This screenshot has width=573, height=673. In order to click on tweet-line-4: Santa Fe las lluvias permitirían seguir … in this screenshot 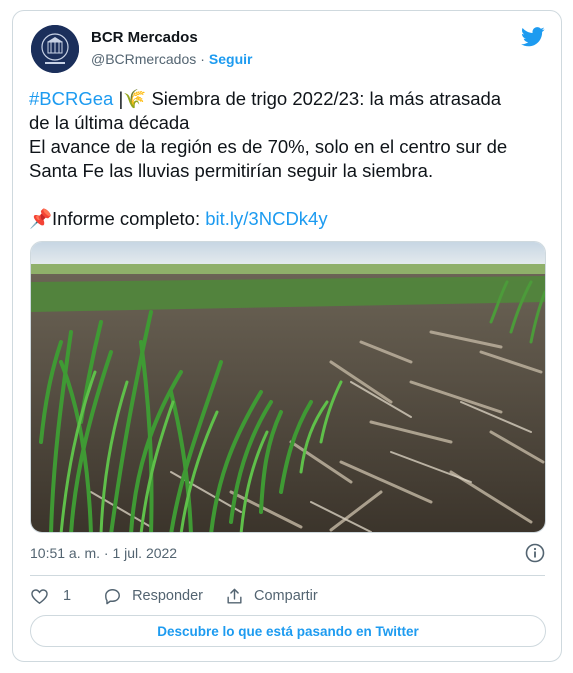, I will do `click(231, 170)`.